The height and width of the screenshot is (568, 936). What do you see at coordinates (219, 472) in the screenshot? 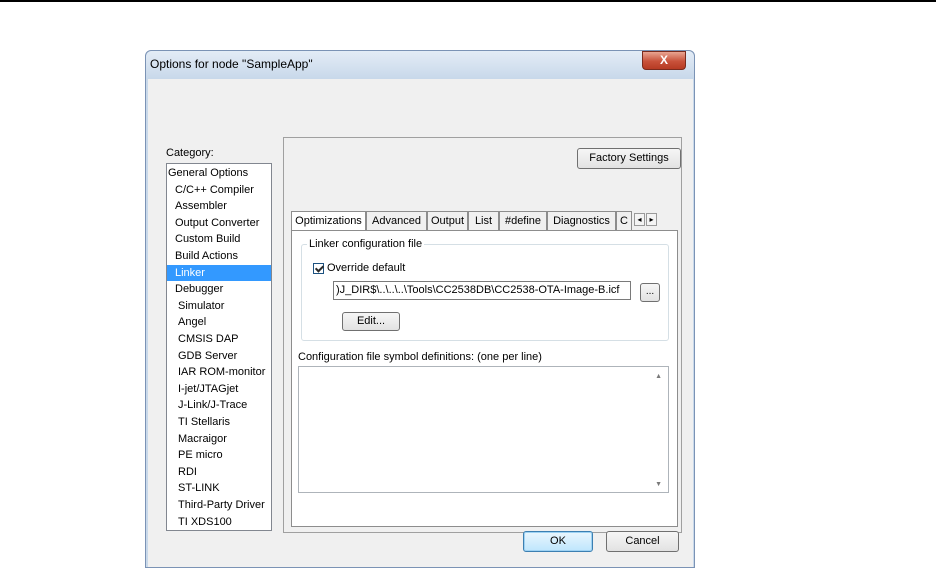
I see `category-item-rdi: RDI` at bounding box center [219, 472].